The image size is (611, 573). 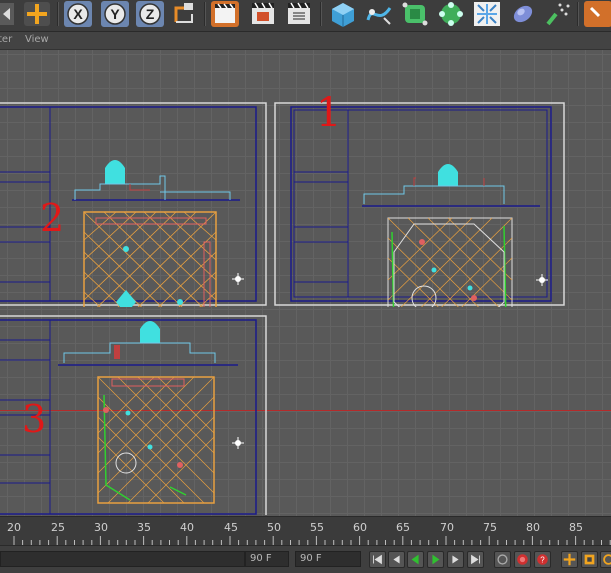 I want to click on range-end-field: 90 F, so click(x=267, y=559).